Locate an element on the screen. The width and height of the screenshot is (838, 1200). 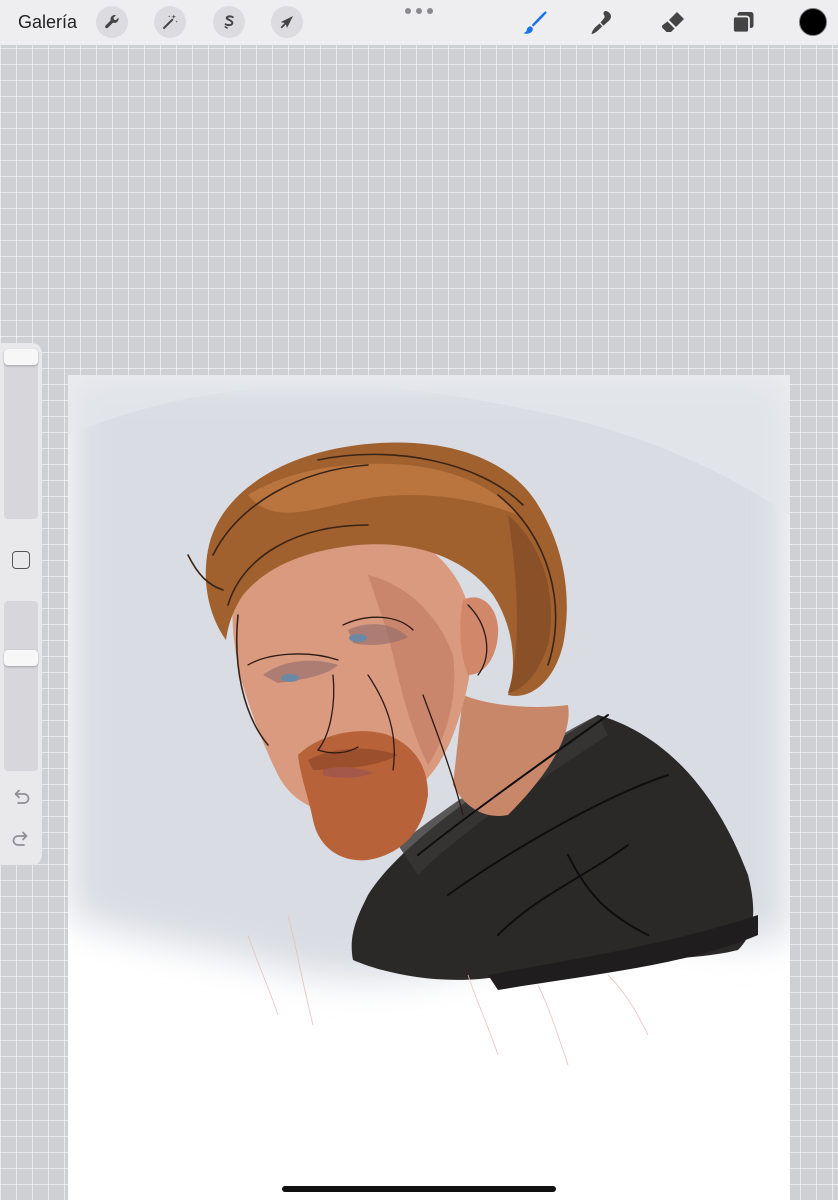
opacity-slider is located at coordinates (21, 686).